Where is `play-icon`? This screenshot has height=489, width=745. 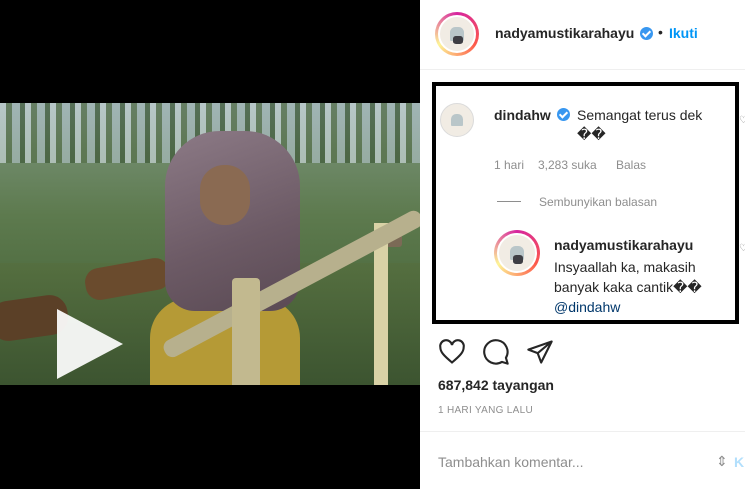
play-icon is located at coordinates (90, 344).